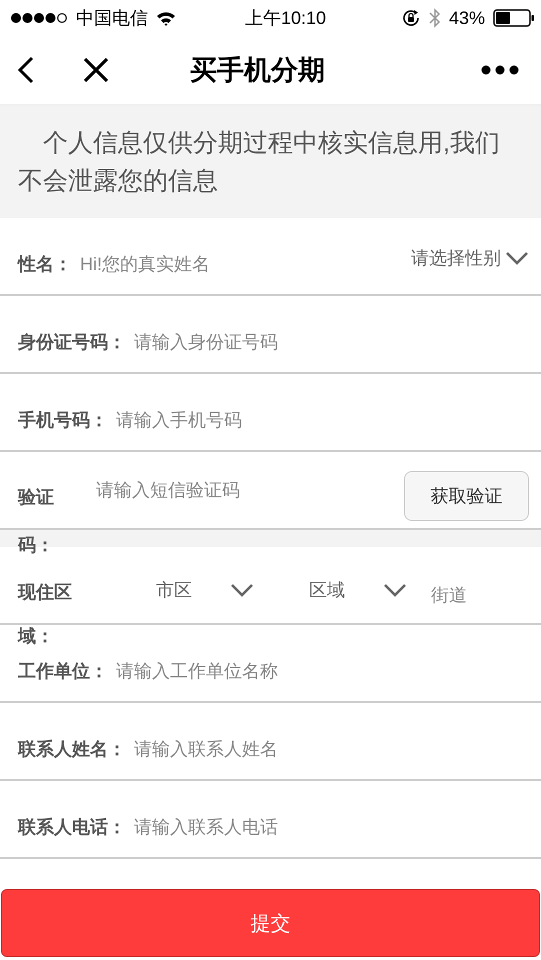 The width and height of the screenshot is (541, 960). What do you see at coordinates (500, 70) in the screenshot?
I see `more-icon` at bounding box center [500, 70].